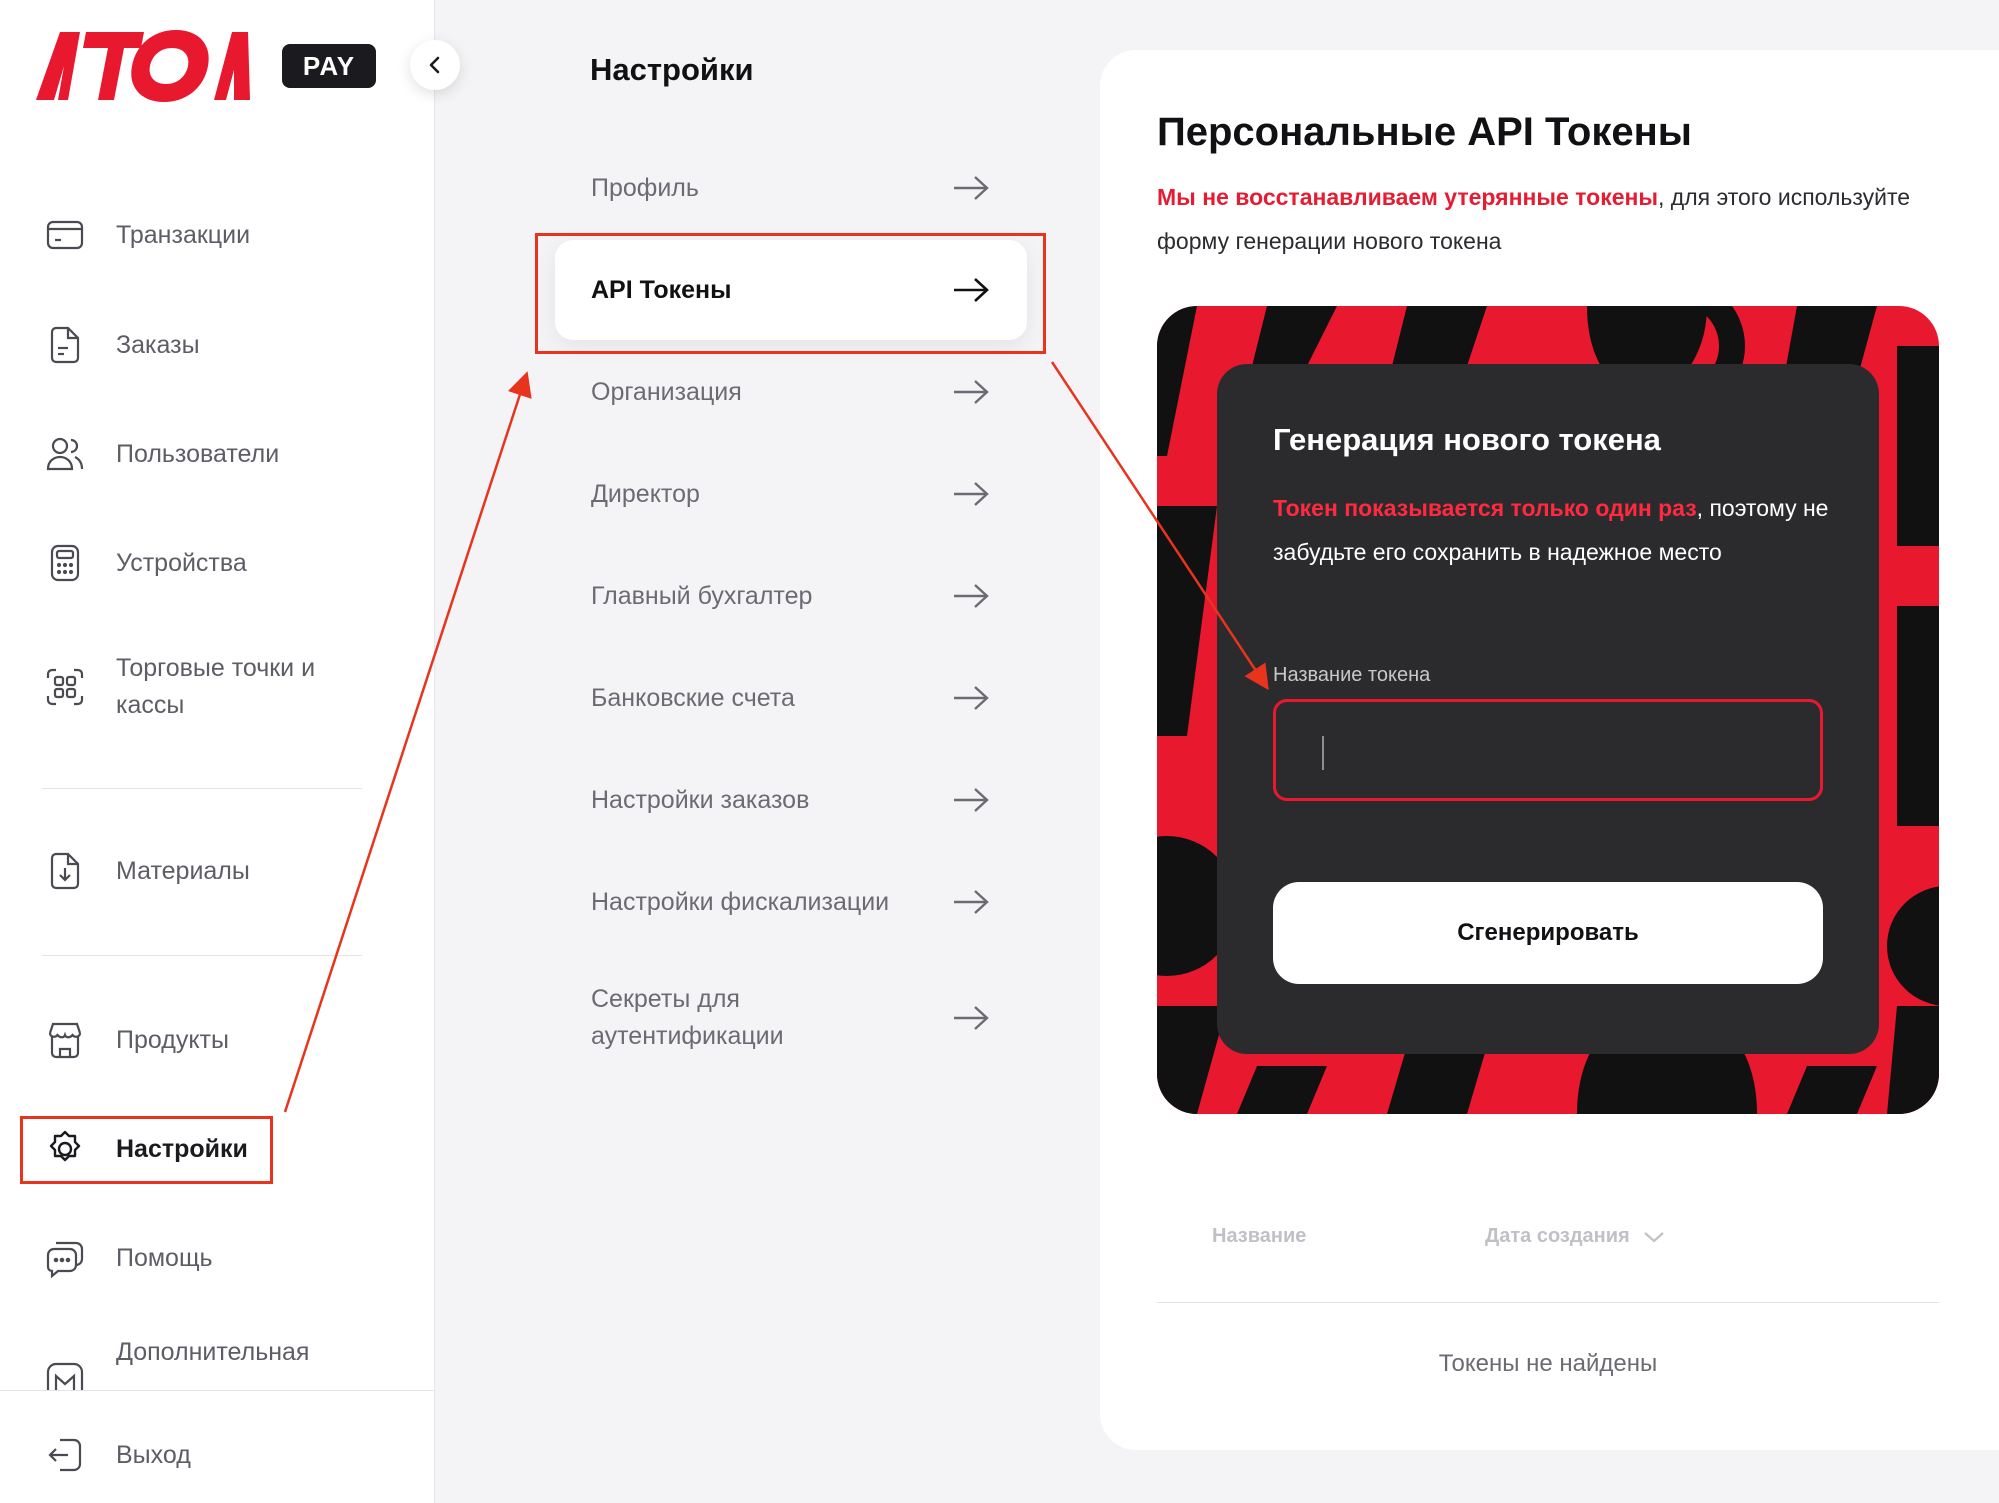  Describe the element at coordinates (213, 1351) in the screenshot. I see `sidebar-item-label: Дополнительная` at that location.